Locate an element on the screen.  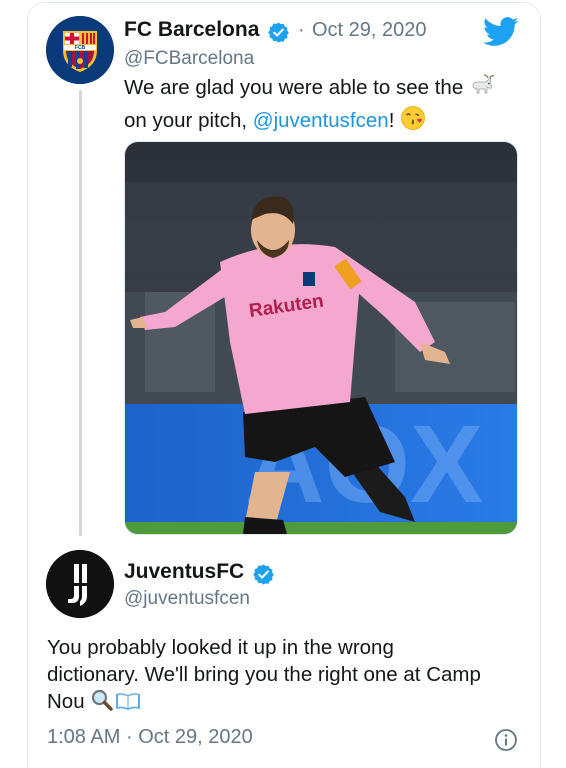
thread-connector-line is located at coordinates (80, 313).